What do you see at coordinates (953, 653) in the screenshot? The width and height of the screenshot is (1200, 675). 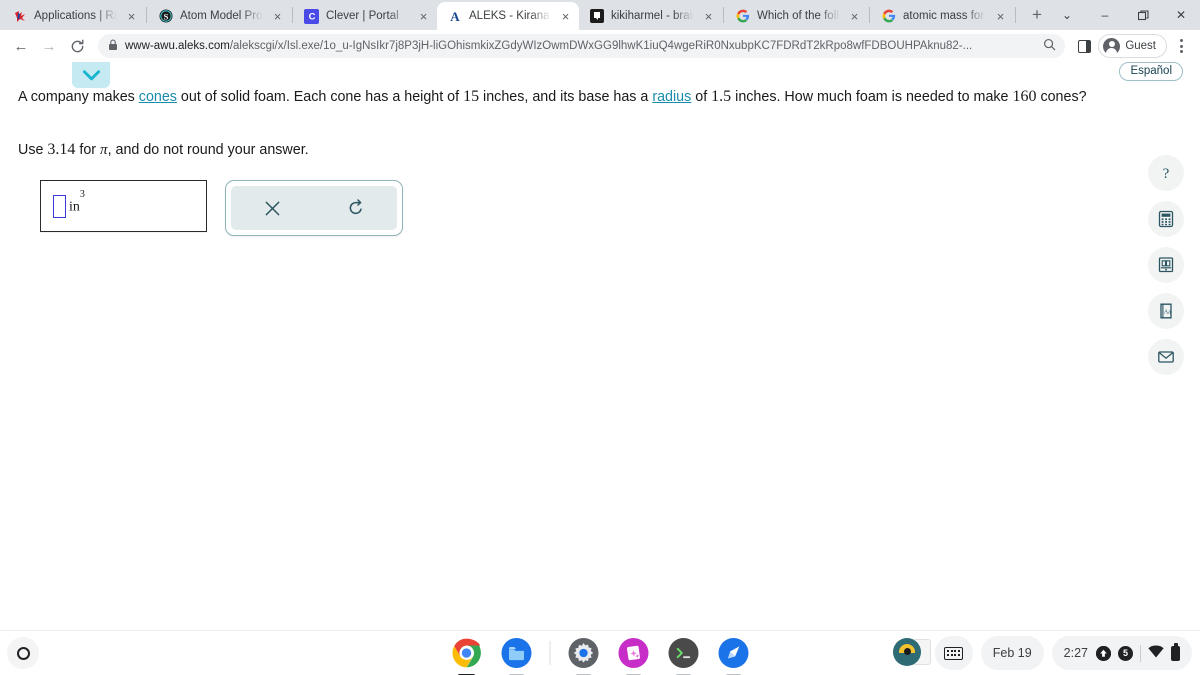 I see `keyboard-icon` at bounding box center [953, 653].